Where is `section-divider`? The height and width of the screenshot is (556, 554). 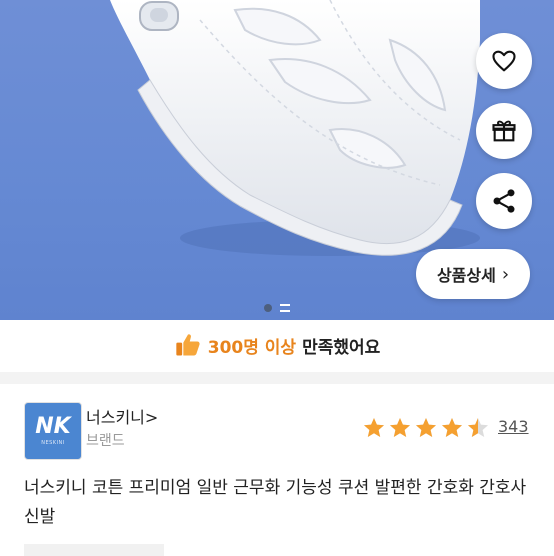
section-divider is located at coordinates (277, 378).